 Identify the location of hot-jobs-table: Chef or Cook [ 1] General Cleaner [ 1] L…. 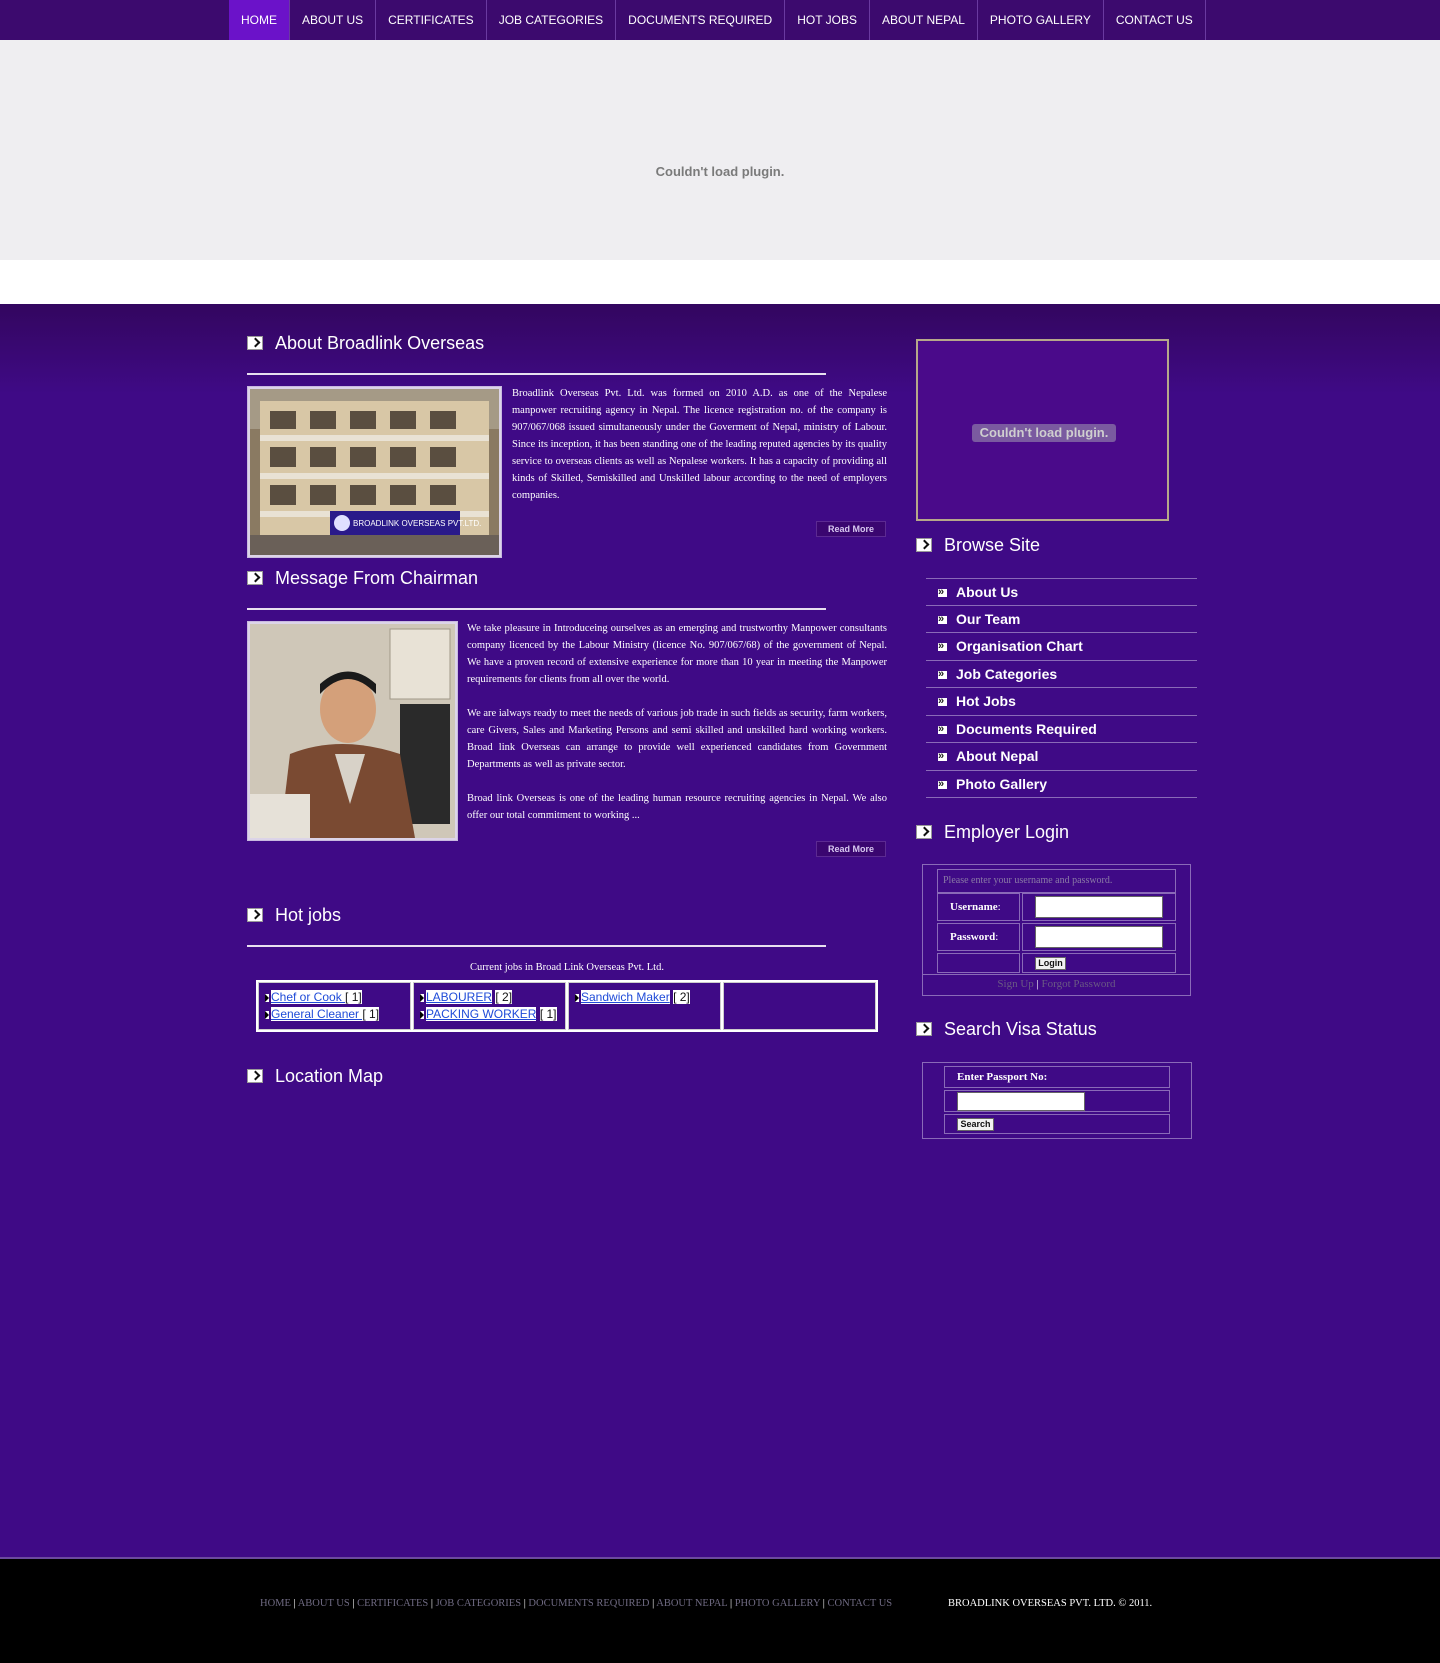
(567, 1006).